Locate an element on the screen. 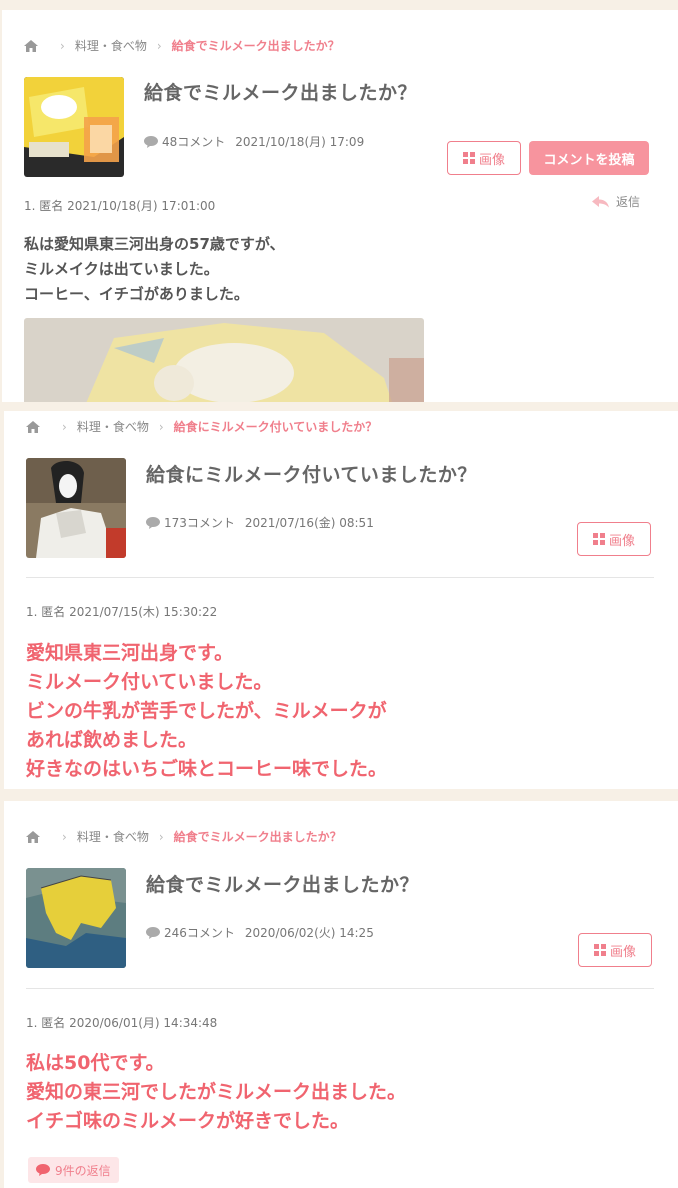 The height and width of the screenshot is (1188, 678). comment-count: 246コメント is located at coordinates (199, 932).